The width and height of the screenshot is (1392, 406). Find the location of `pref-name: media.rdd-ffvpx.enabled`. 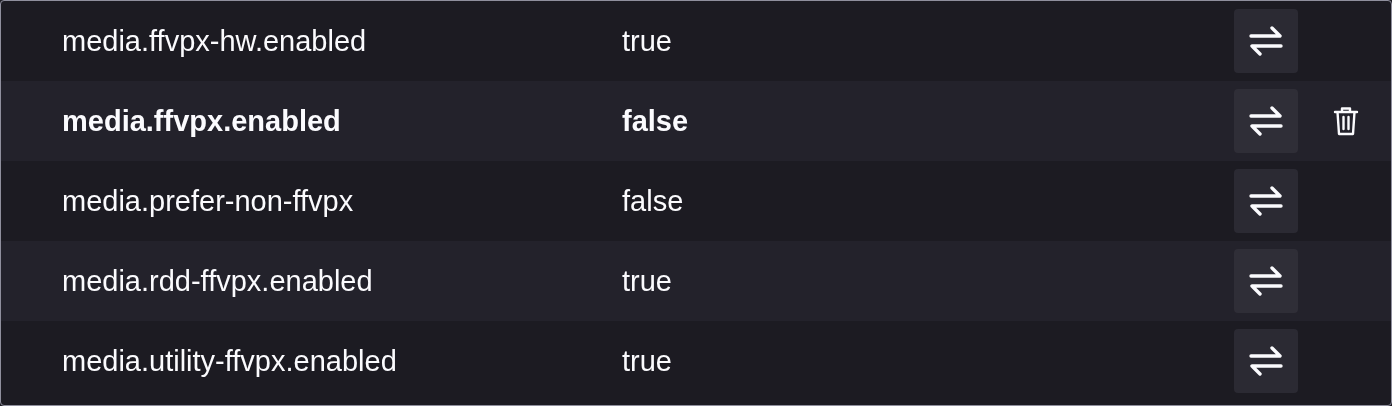

pref-name: media.rdd-ffvpx.enabled is located at coordinates (217, 281).